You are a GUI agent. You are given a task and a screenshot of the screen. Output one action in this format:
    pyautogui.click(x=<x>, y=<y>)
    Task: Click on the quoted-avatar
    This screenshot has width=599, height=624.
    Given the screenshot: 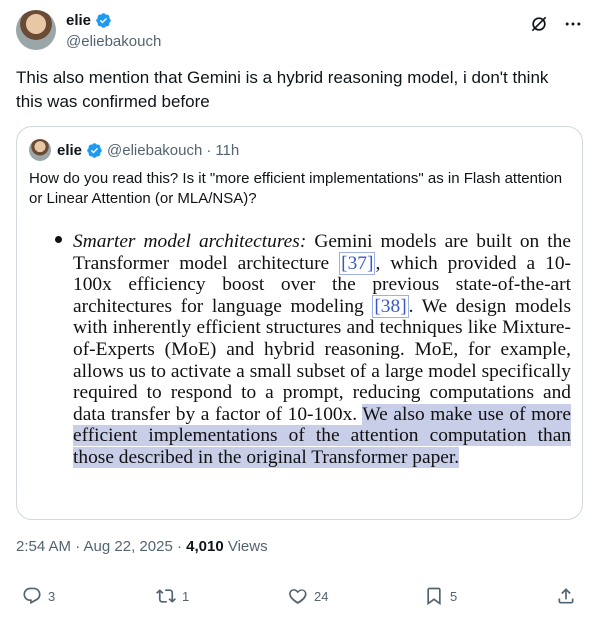 What is the action you would take?
    pyautogui.click(x=40, y=150)
    